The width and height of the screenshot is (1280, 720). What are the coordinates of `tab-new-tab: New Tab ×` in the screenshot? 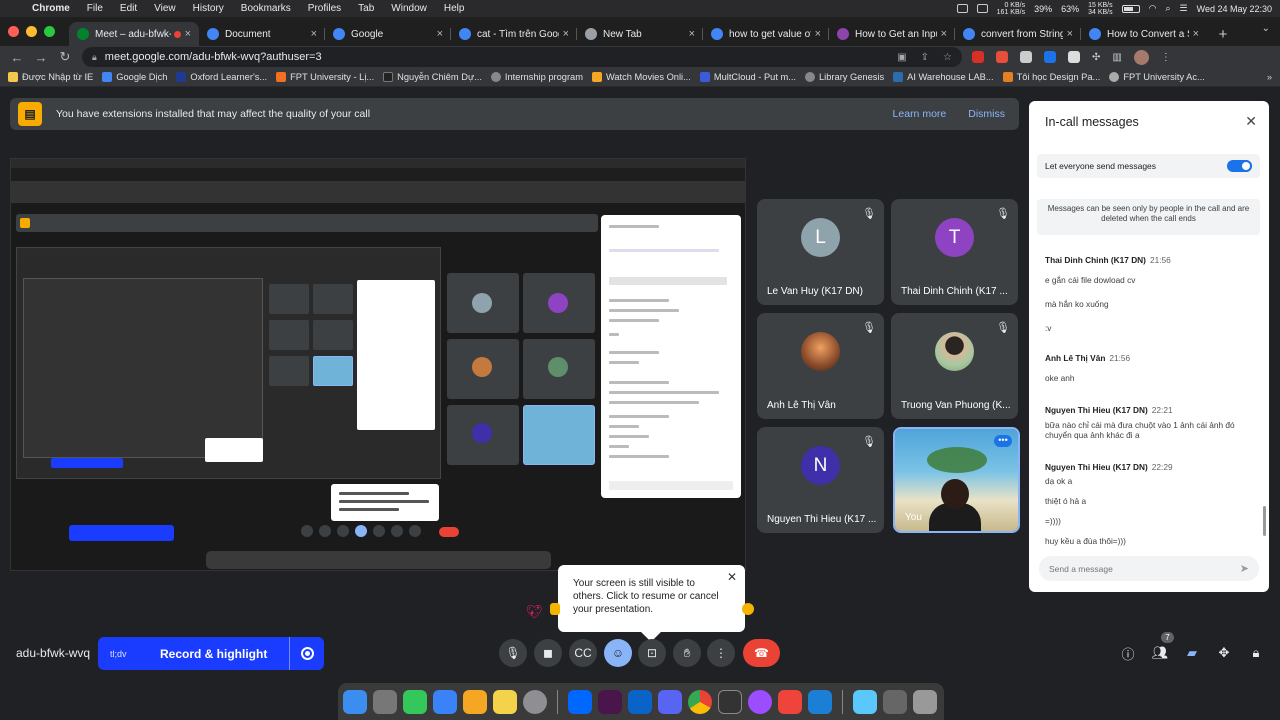 It's located at (640, 34).